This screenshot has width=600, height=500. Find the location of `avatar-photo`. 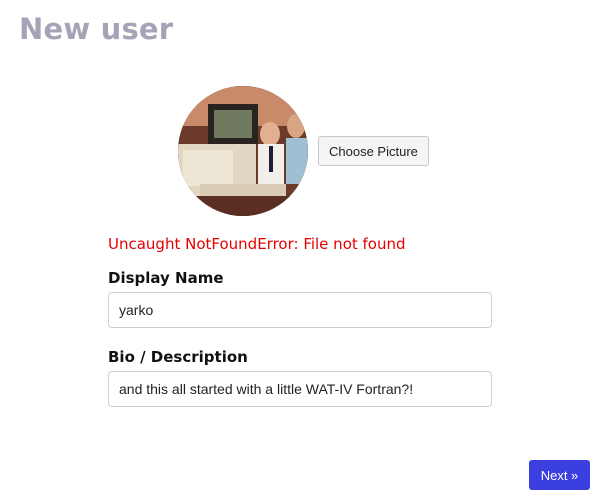

avatar-photo is located at coordinates (243, 151).